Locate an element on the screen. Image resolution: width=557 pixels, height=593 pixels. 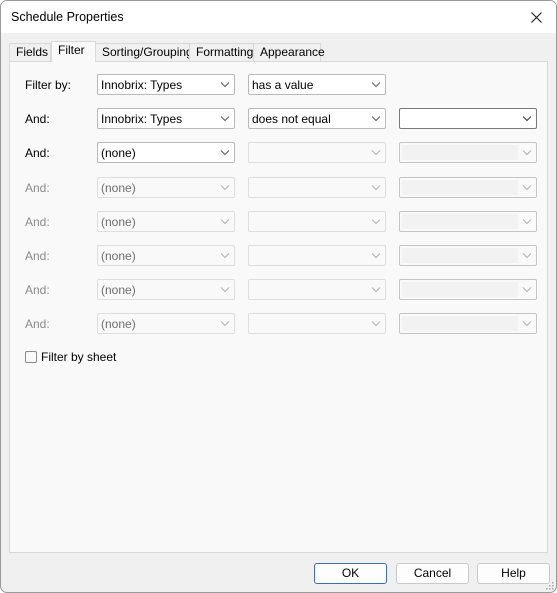
tab-label: Formatting is located at coordinates (225, 52).